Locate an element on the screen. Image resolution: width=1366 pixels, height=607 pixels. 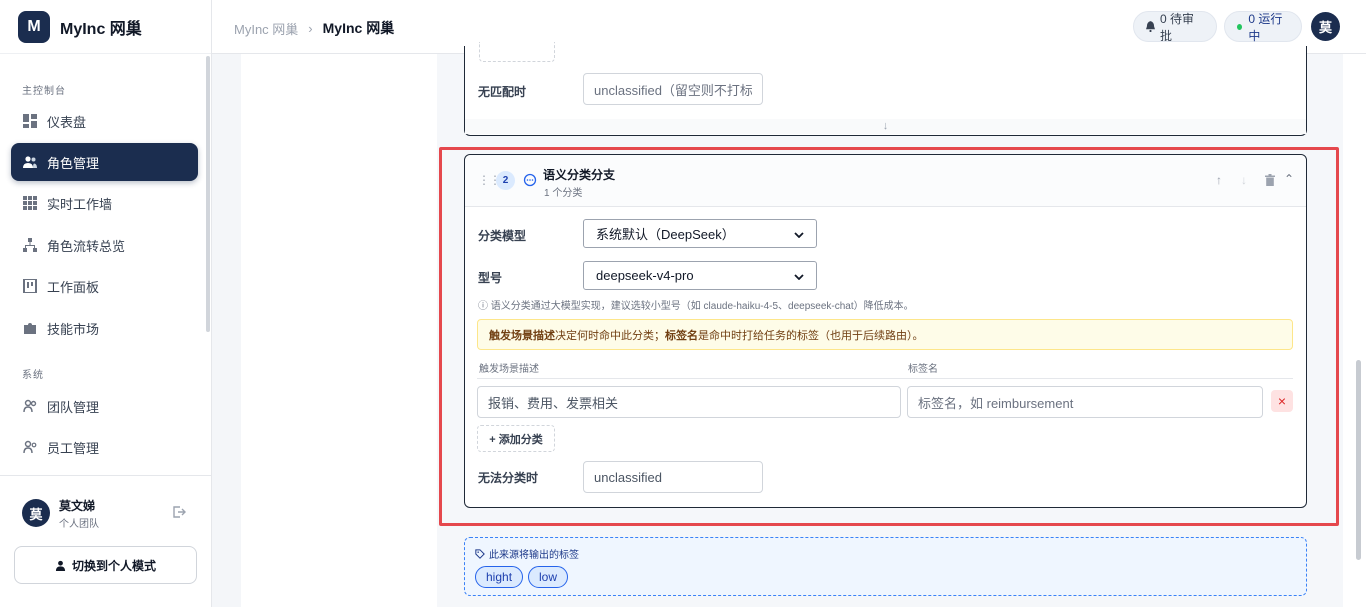
hierarchy-icon is located at coordinates (30, 245).